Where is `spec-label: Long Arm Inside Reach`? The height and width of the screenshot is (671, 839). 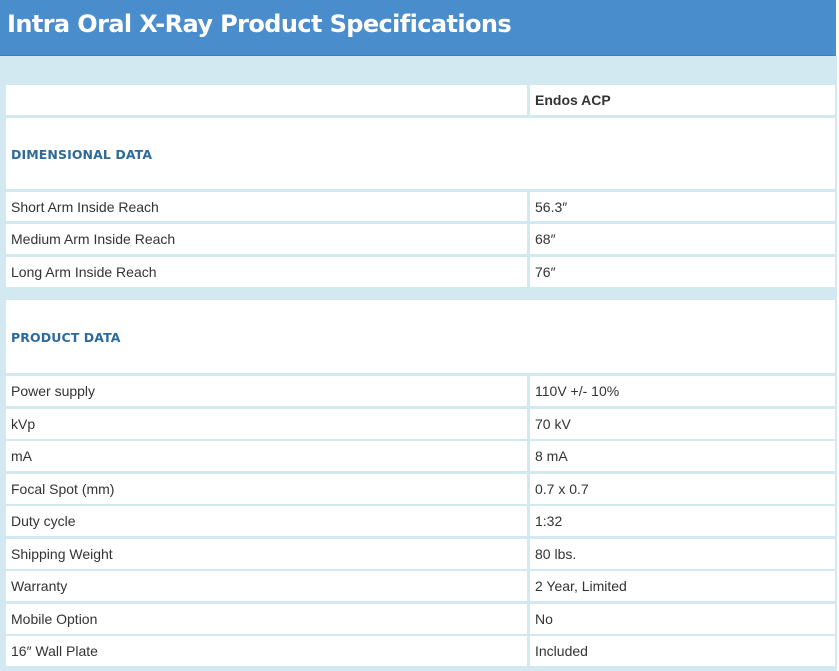 spec-label: Long Arm Inside Reach is located at coordinates (266, 272).